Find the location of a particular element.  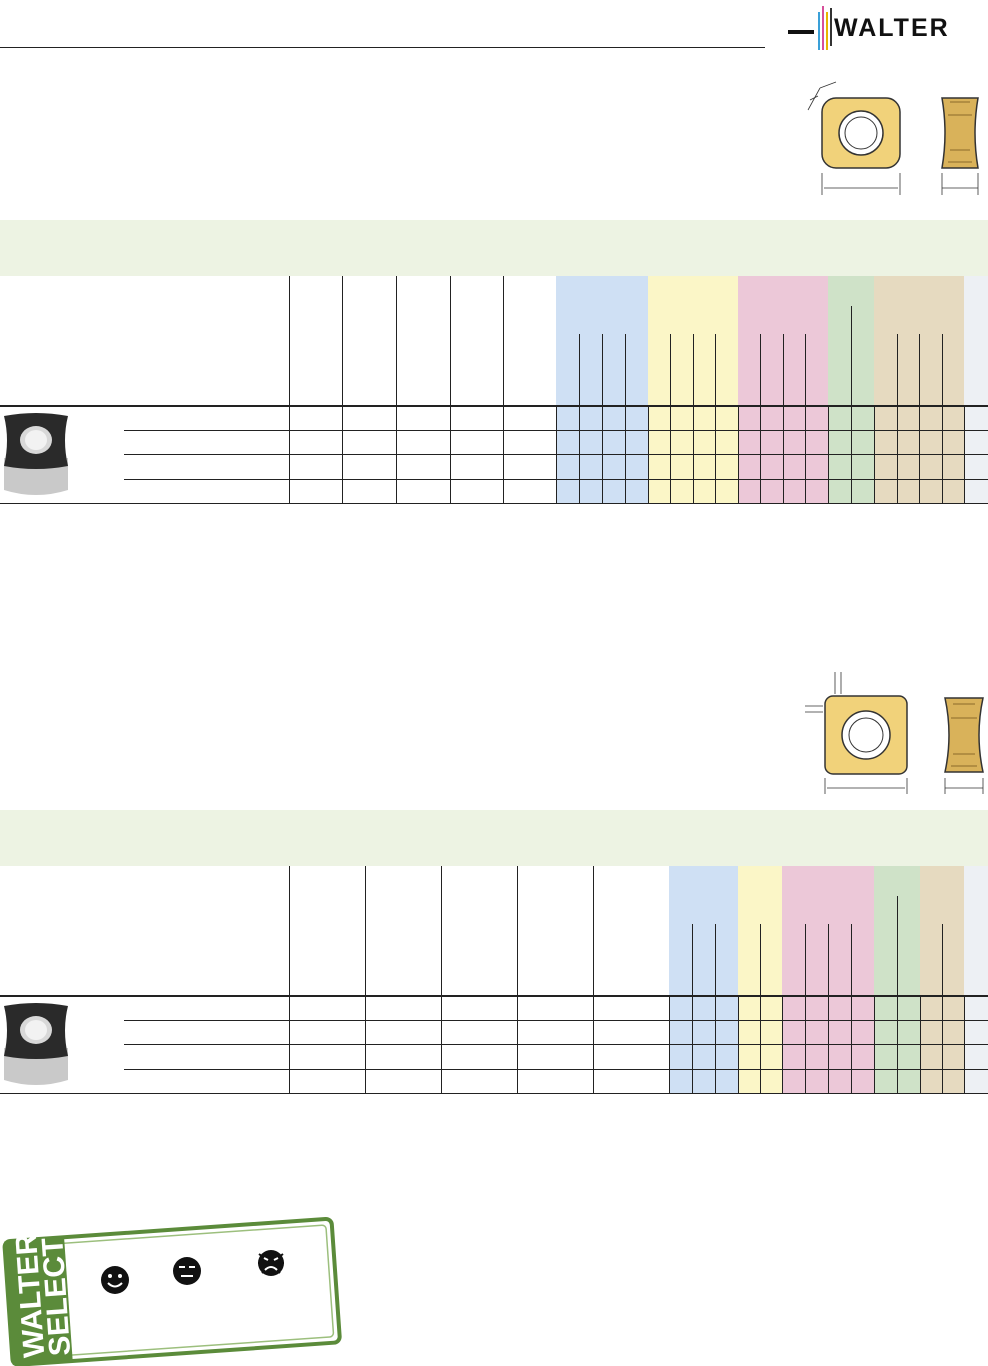

insert-drawing-top is located at coordinates (893, 138).